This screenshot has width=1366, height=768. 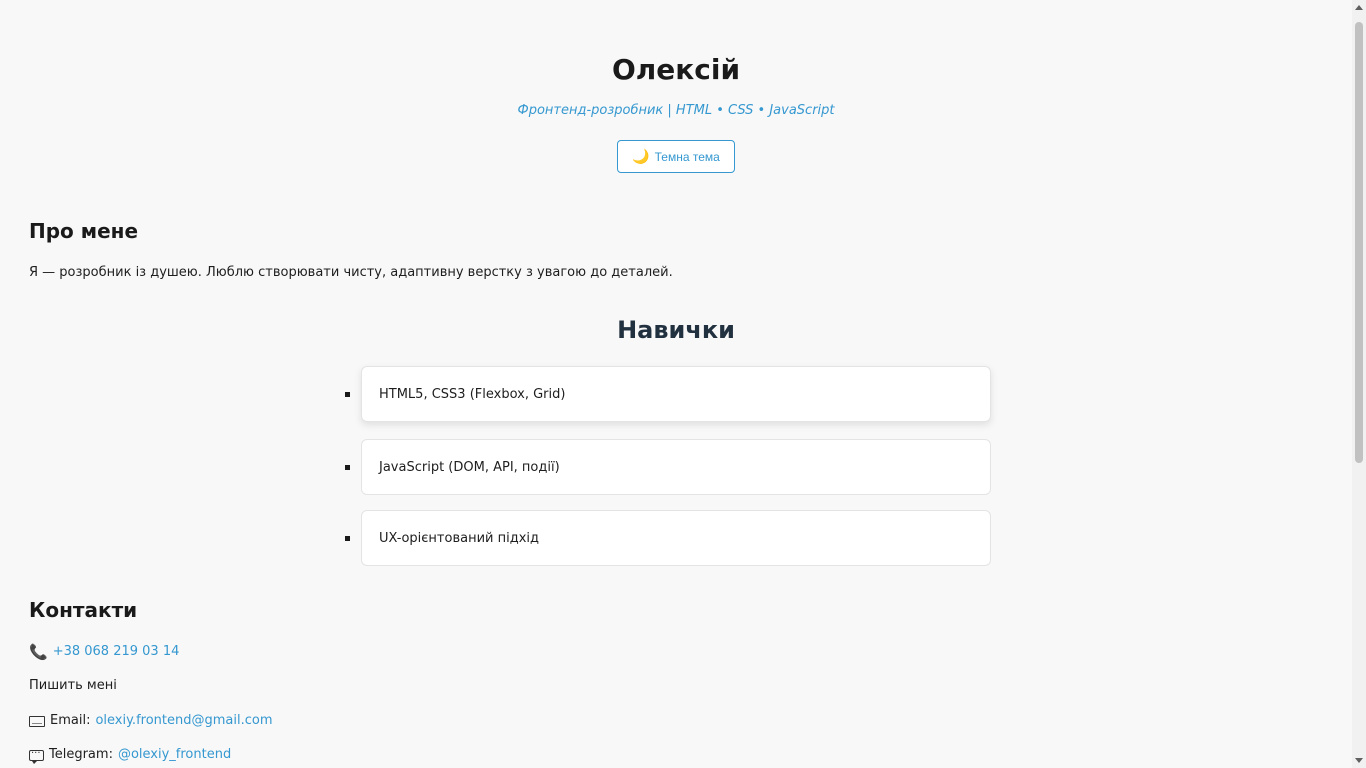 What do you see at coordinates (1359, 760) in the screenshot?
I see `scroll-down-arrow-icon` at bounding box center [1359, 760].